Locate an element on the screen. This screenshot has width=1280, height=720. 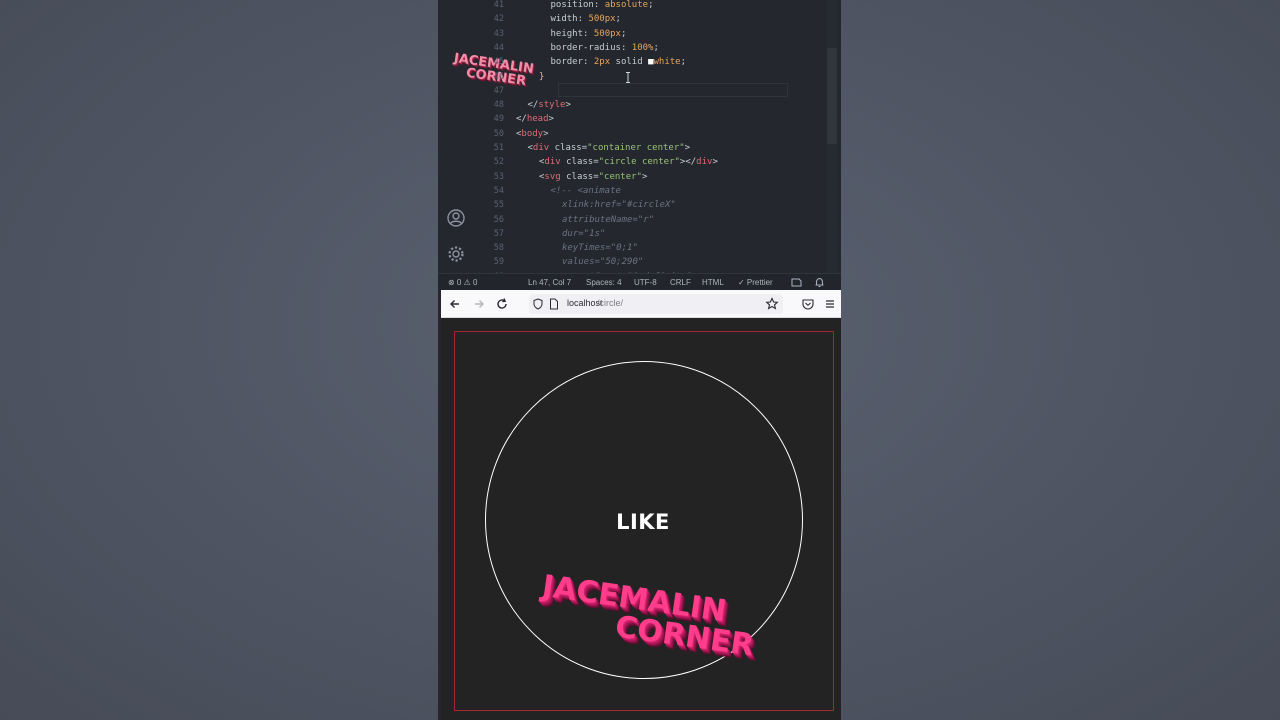
code-line: attributeName="r" is located at coordinates (608, 220).